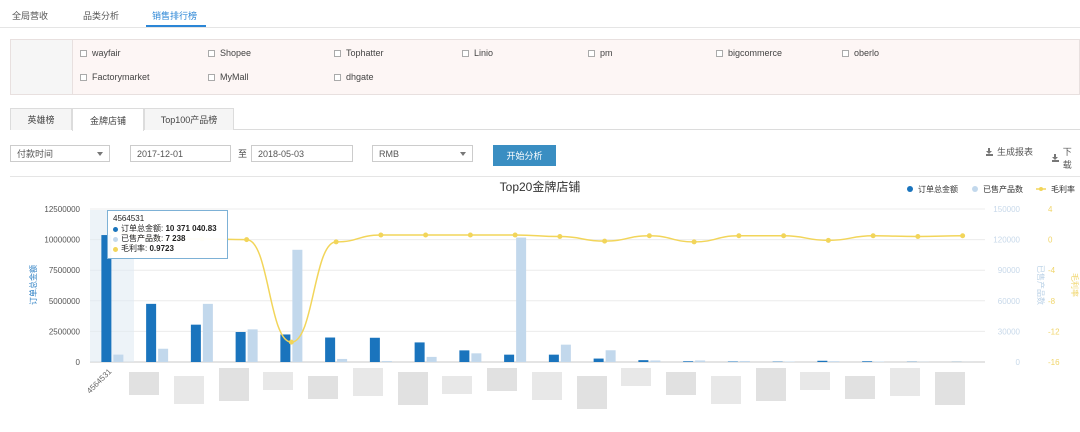 The width and height of the screenshot is (1080, 432). I want to click on tooltip-amount-value: 10 371 040.83, so click(191, 228).